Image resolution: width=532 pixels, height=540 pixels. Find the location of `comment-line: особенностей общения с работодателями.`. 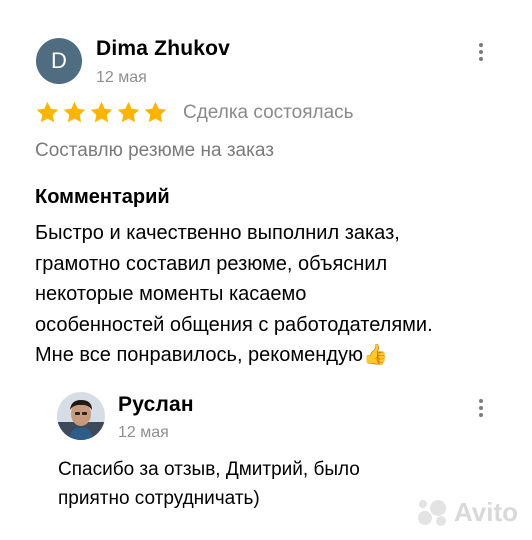

comment-line: особенностей общения с работодателями. is located at coordinates (234, 324).